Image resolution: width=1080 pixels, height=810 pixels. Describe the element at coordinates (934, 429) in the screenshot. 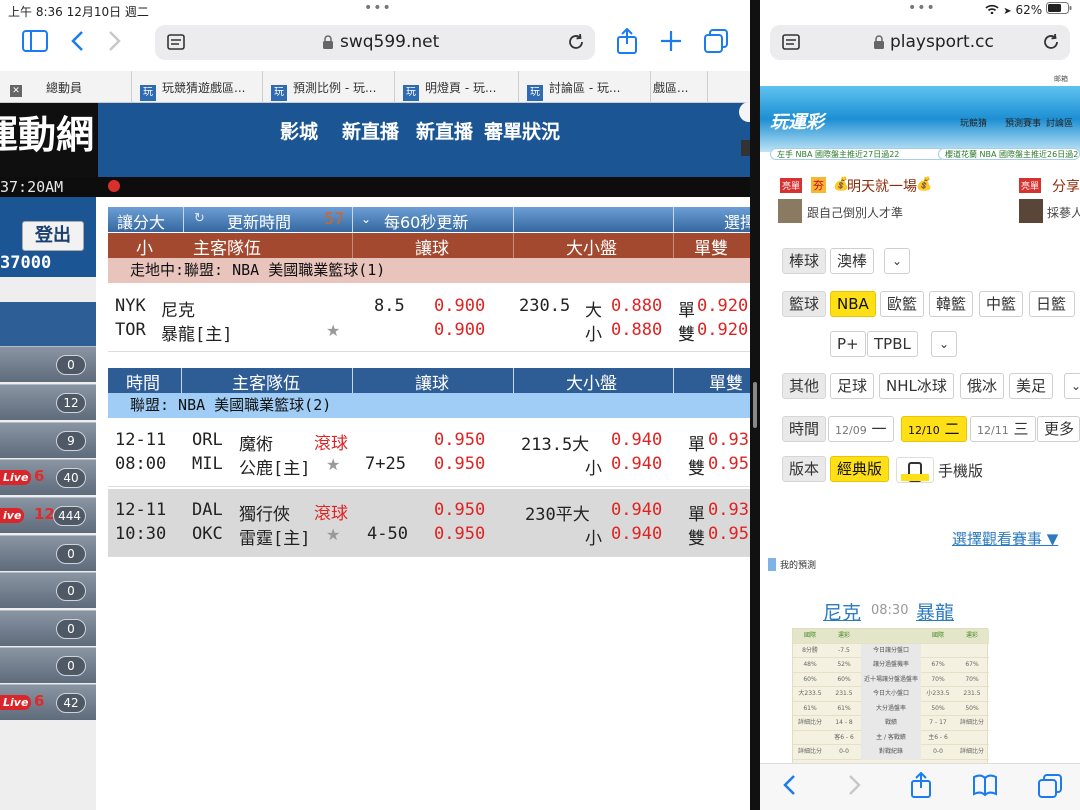

I see `date-current: 12/10 二` at that location.